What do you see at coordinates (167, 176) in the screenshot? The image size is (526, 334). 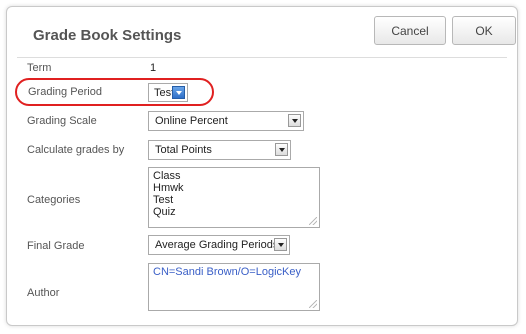 I see `category-item: Class` at bounding box center [167, 176].